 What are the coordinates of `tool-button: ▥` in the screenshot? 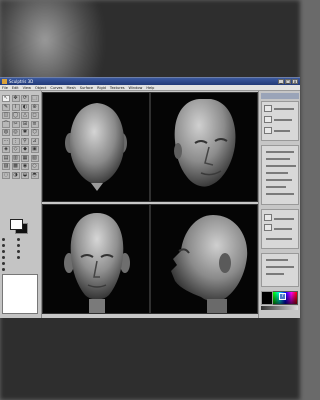 It's located at (15, 158).